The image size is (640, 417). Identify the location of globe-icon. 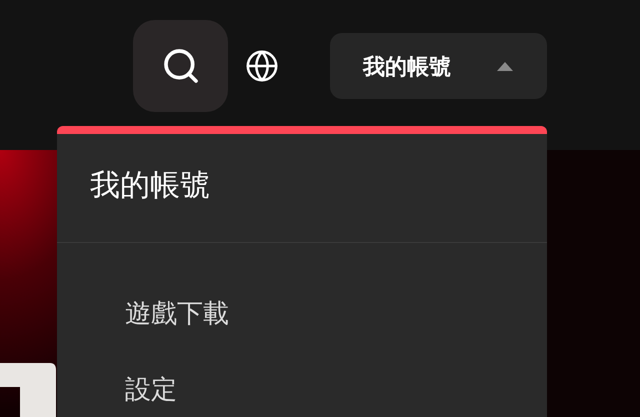
(262, 66).